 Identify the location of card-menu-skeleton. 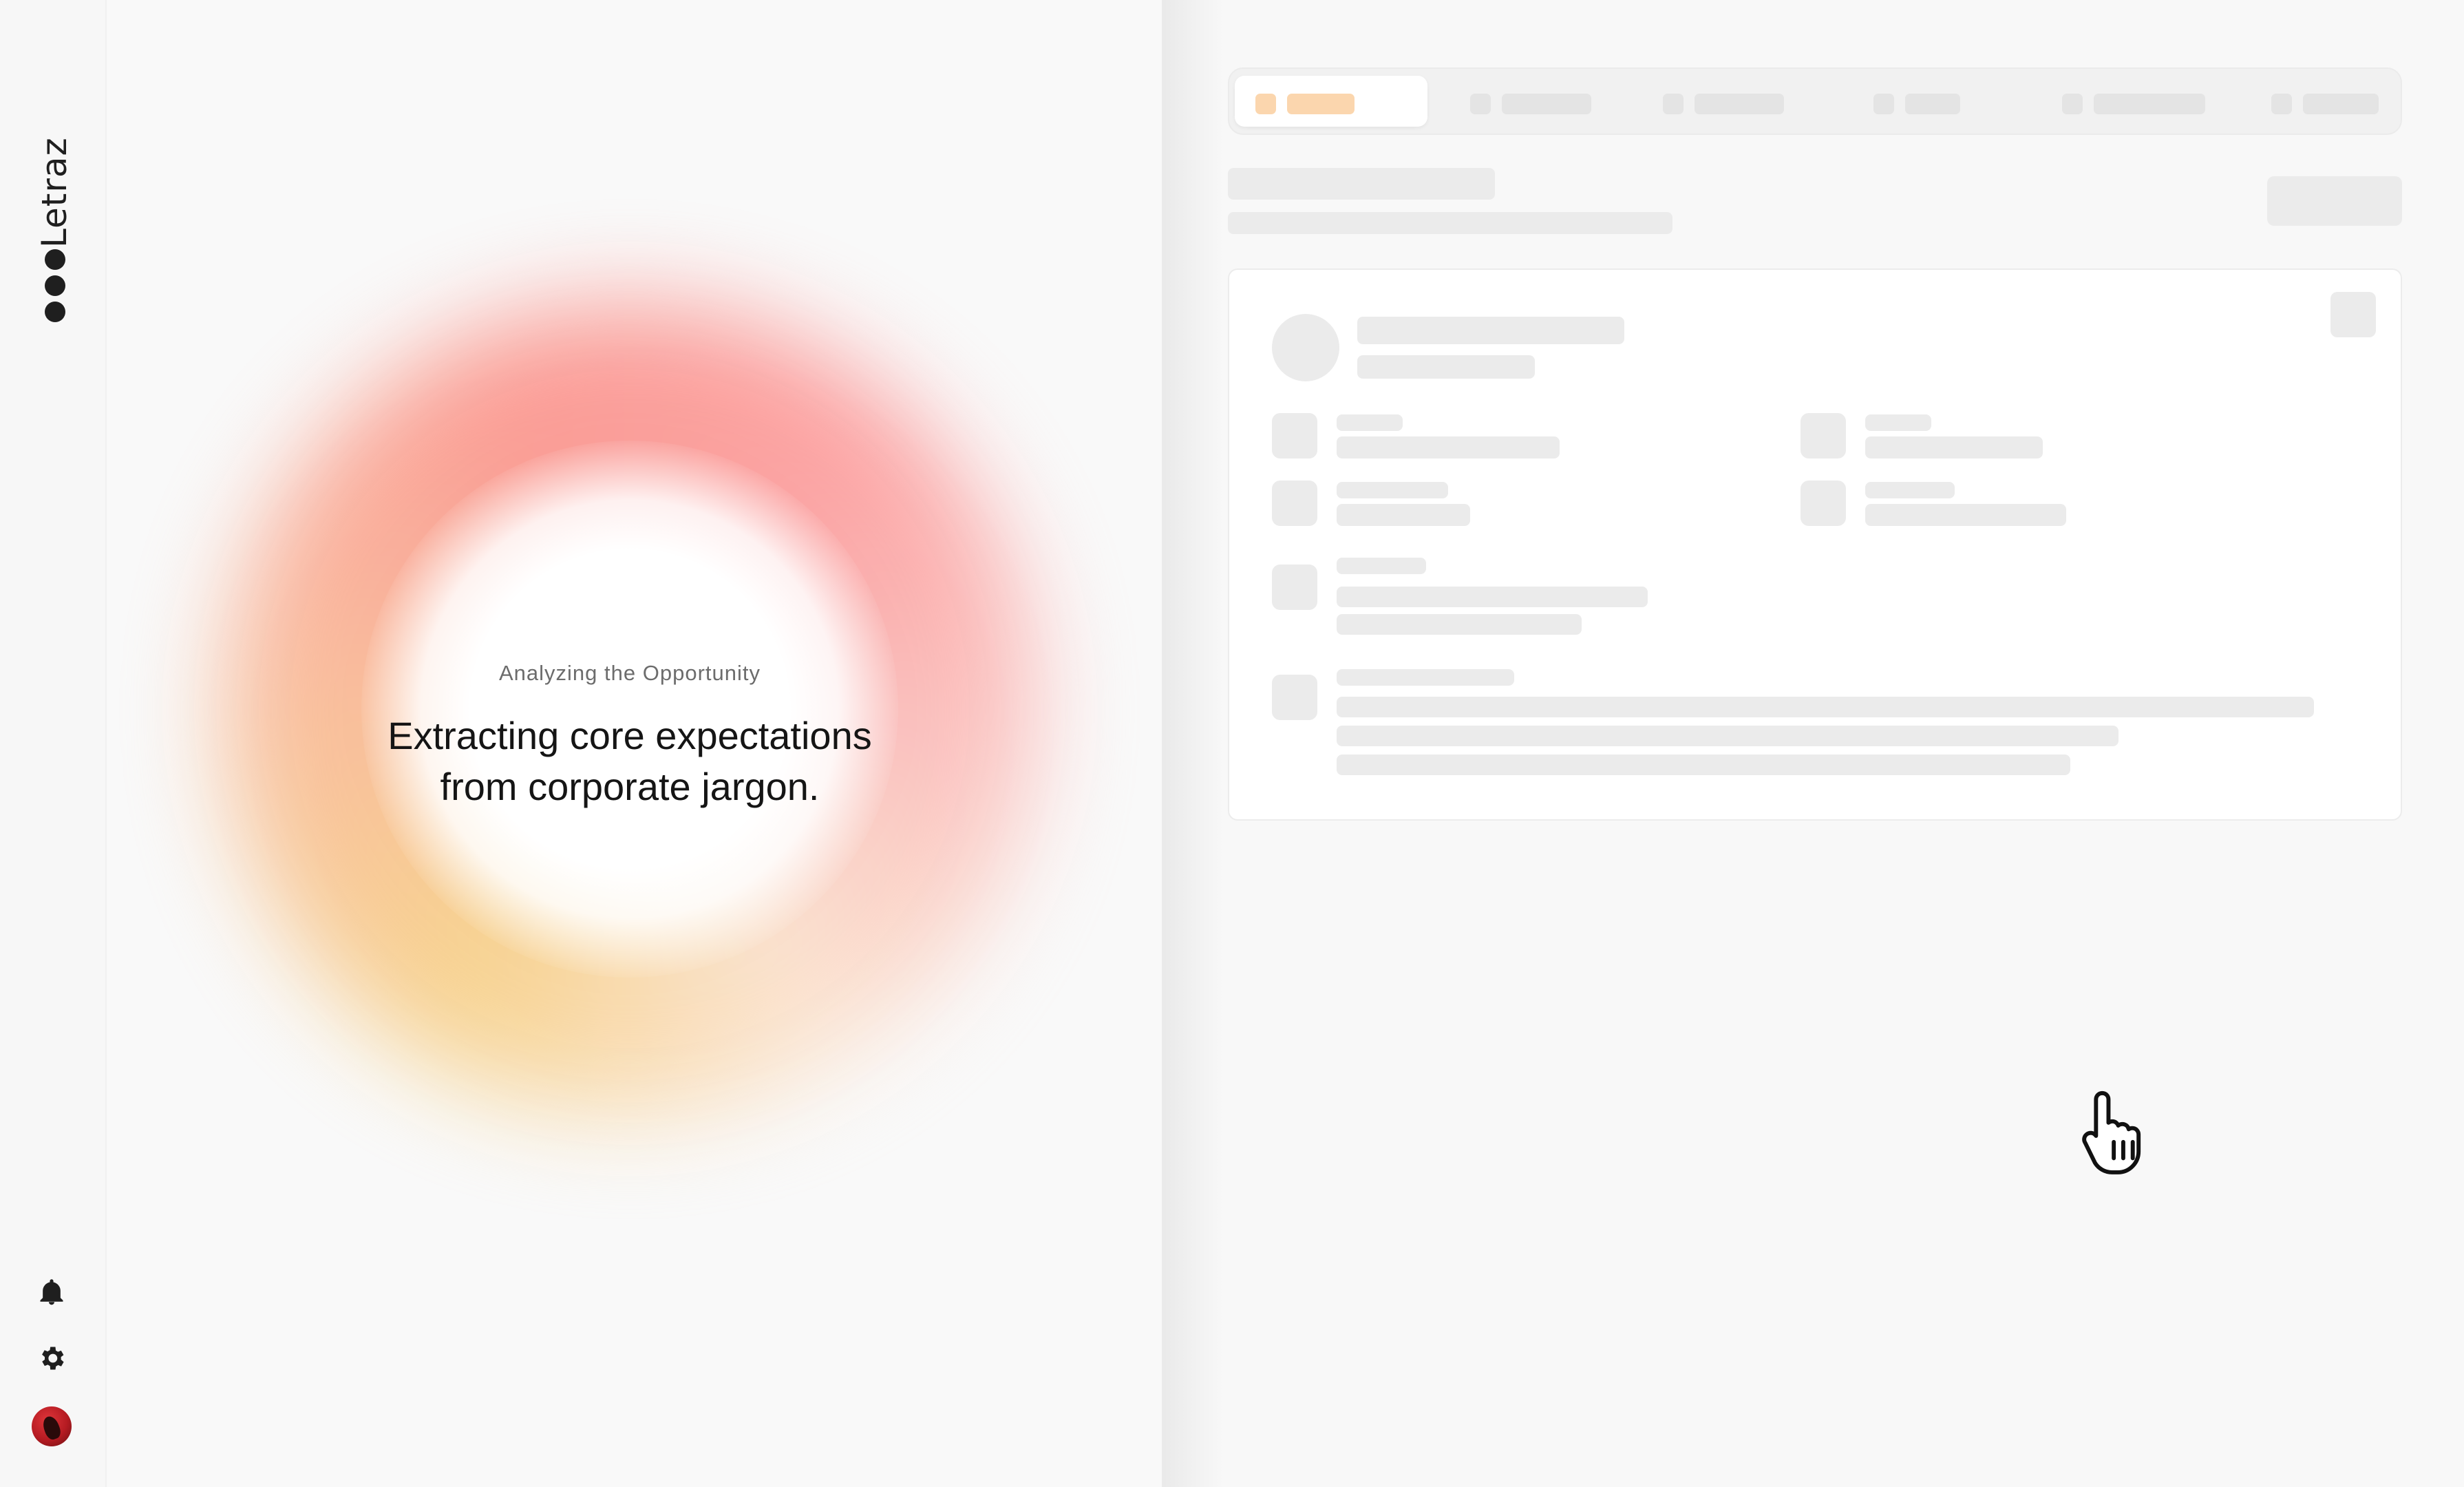
(2353, 314).